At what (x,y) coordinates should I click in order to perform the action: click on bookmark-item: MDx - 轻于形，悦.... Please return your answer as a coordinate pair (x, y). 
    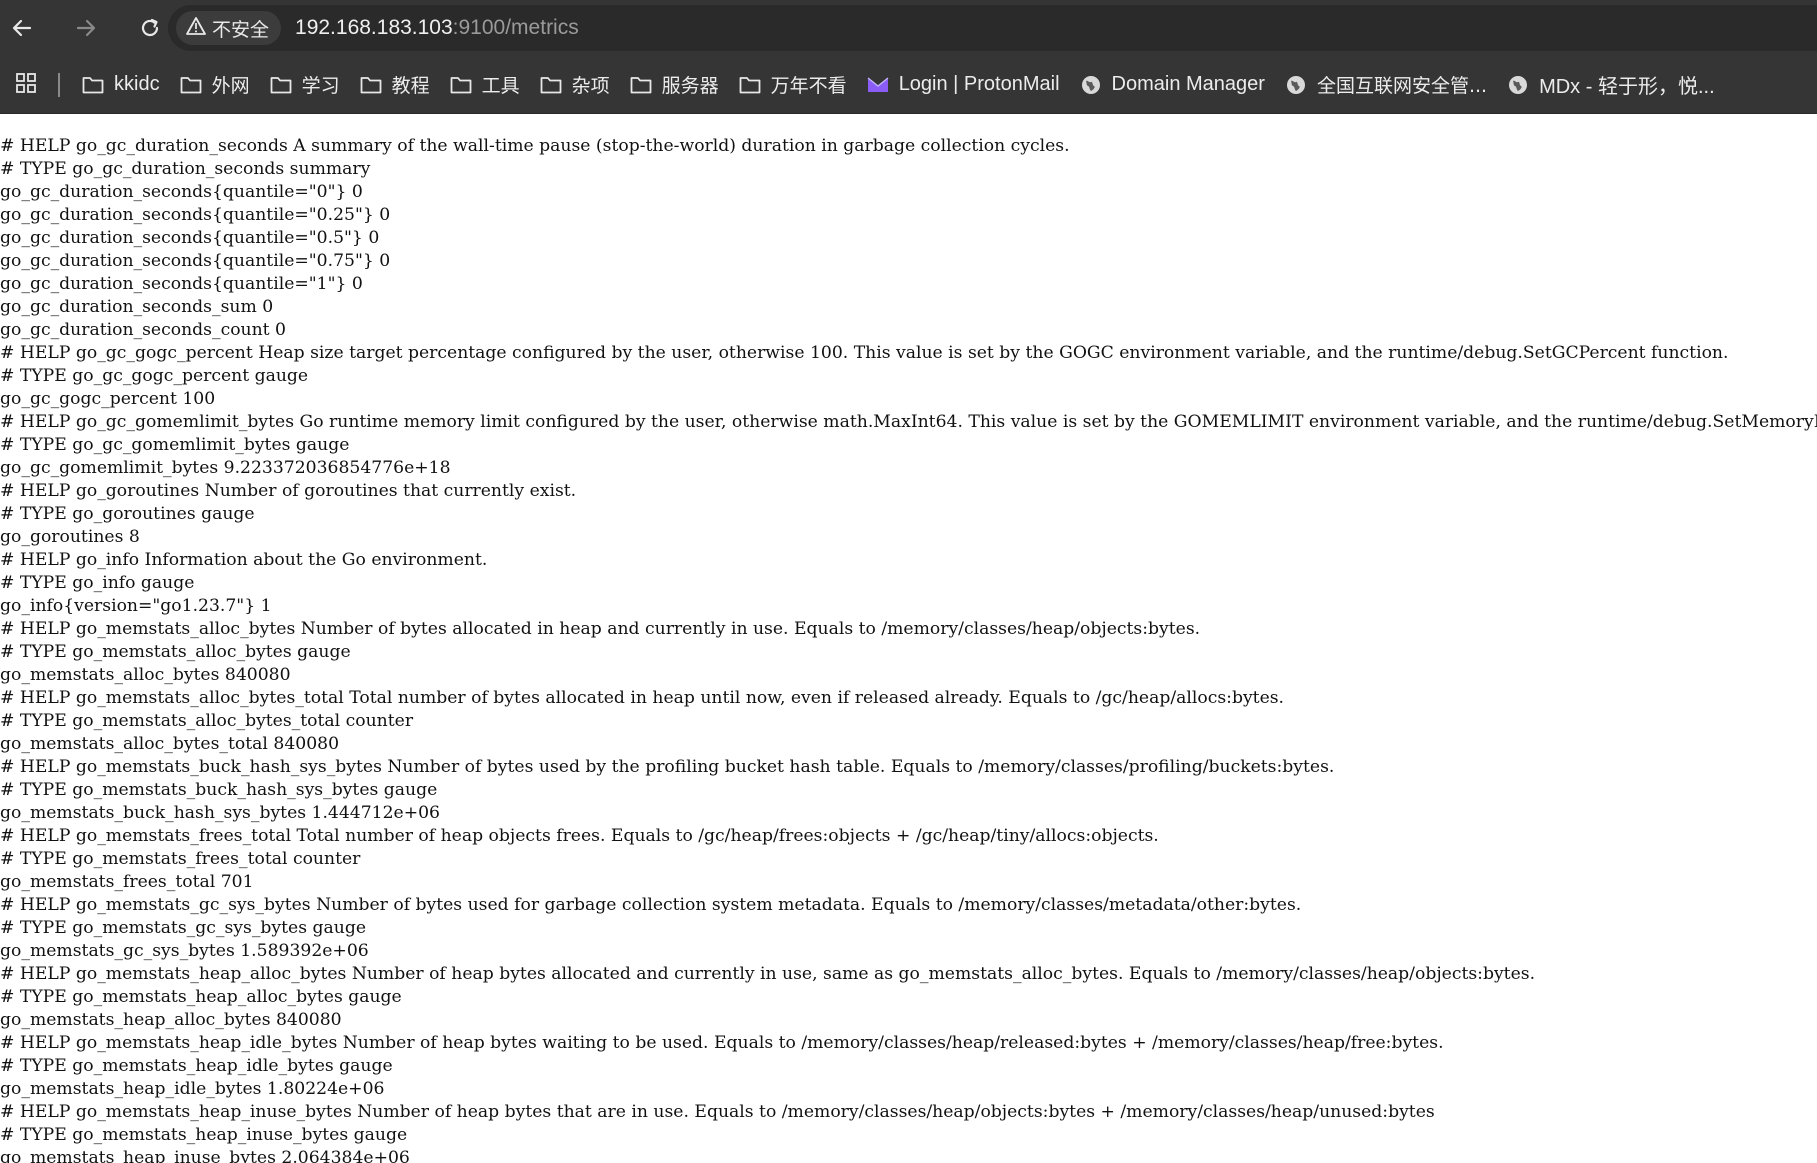
    Looking at the image, I should click on (1613, 85).